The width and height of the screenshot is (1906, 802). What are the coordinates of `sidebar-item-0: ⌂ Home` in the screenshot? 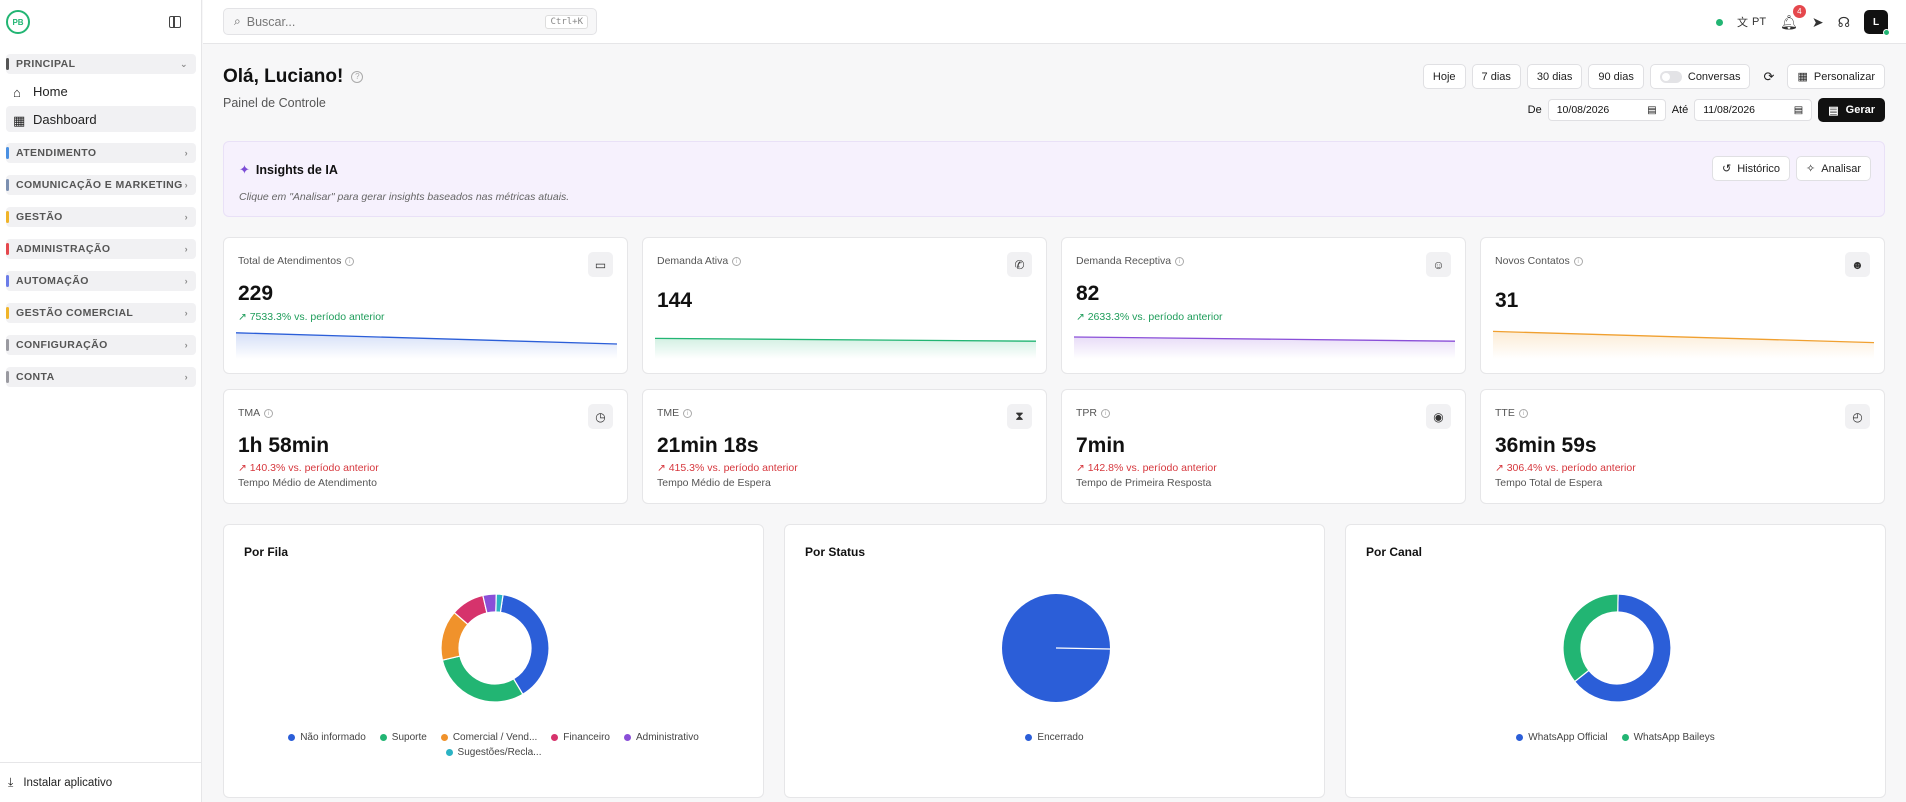 It's located at (101, 91).